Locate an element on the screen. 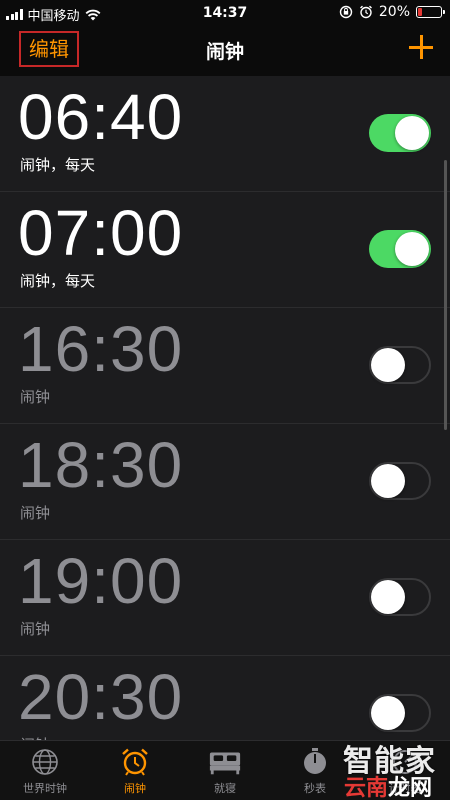 The width and height of the screenshot is (450, 800). tab-label: 就寝 is located at coordinates (225, 788).